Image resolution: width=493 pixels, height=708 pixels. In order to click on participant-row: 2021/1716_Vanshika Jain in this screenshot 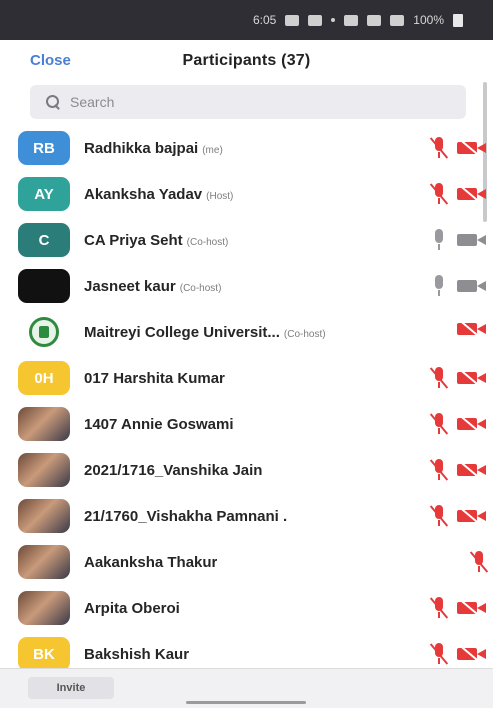, I will do `click(246, 470)`.